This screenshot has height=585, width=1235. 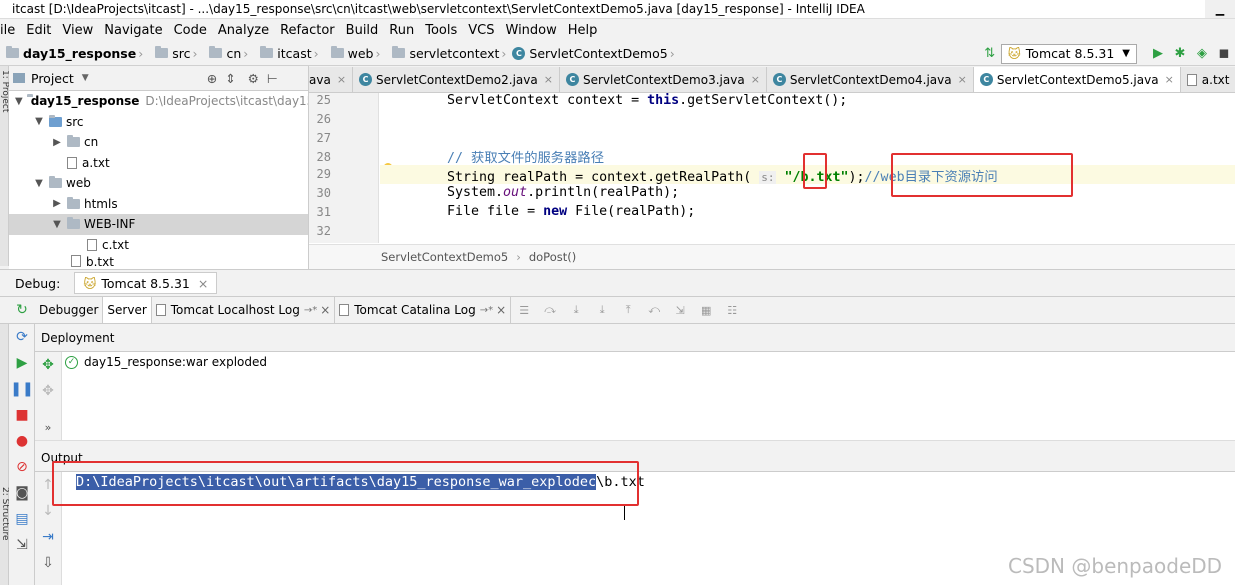 What do you see at coordinates (48, 537) in the screenshot?
I see `soft-wrap-icon: ⇥` at bounding box center [48, 537].